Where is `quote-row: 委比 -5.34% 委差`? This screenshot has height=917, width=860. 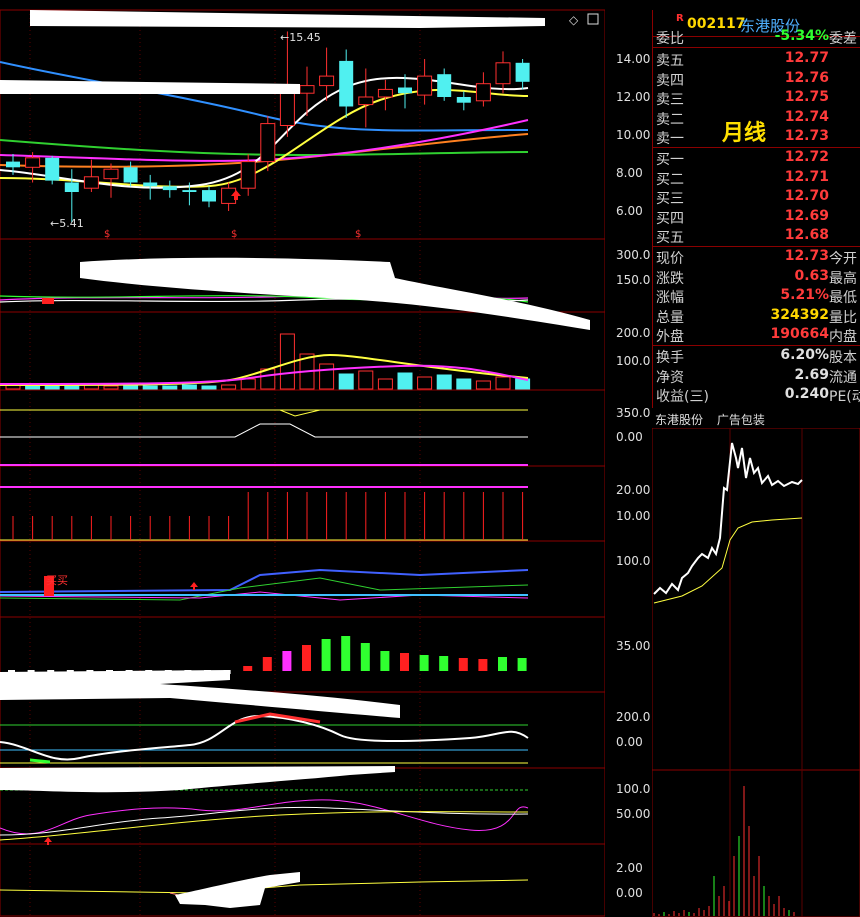 quote-row: 委比 -5.34% 委差 is located at coordinates (756, 37).